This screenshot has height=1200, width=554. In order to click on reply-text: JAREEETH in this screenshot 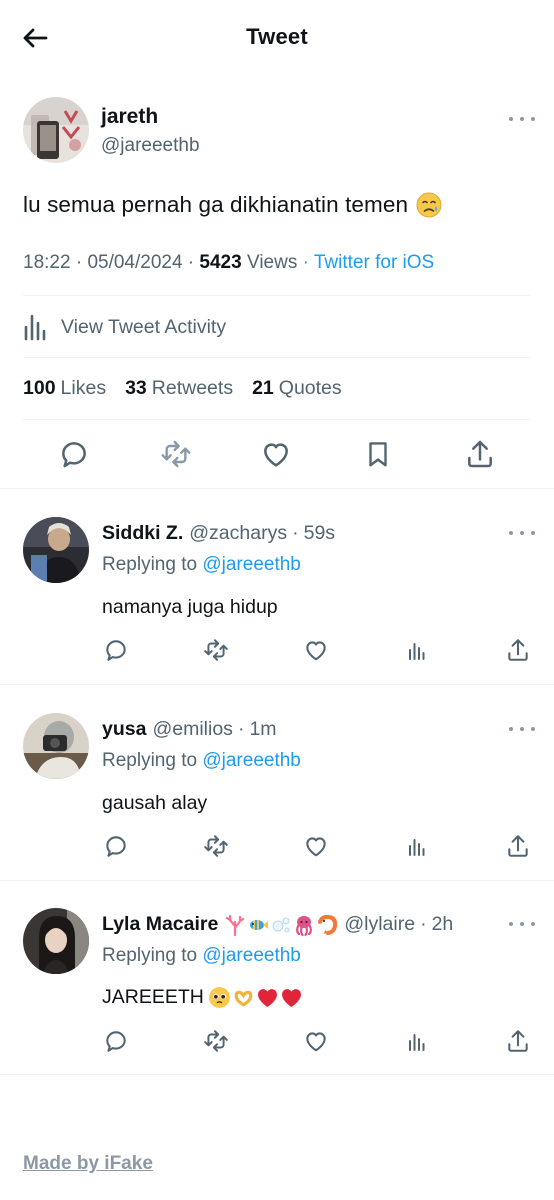, I will do `click(202, 997)`.